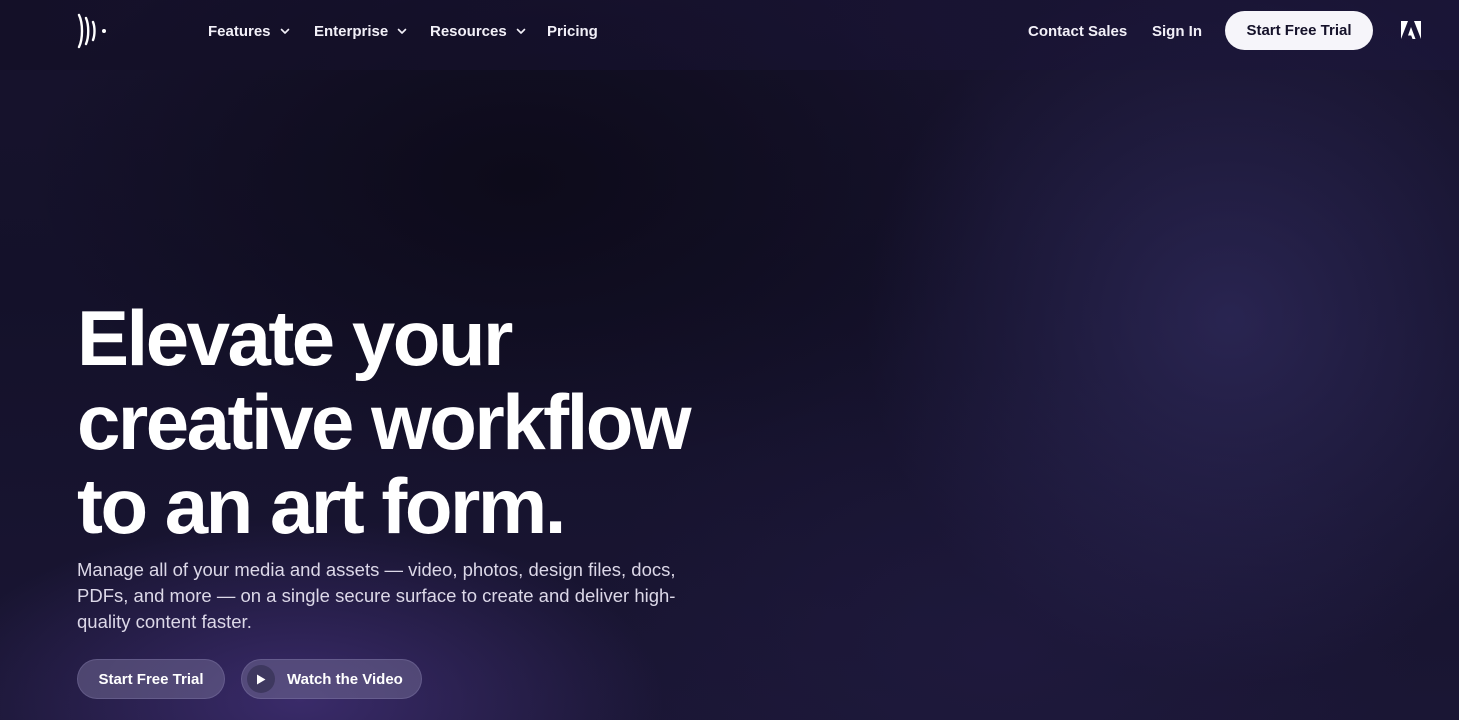 This screenshot has height=720, width=1459. Describe the element at coordinates (151, 679) in the screenshot. I see `start-free-trial-button: Start Free Trial` at that location.